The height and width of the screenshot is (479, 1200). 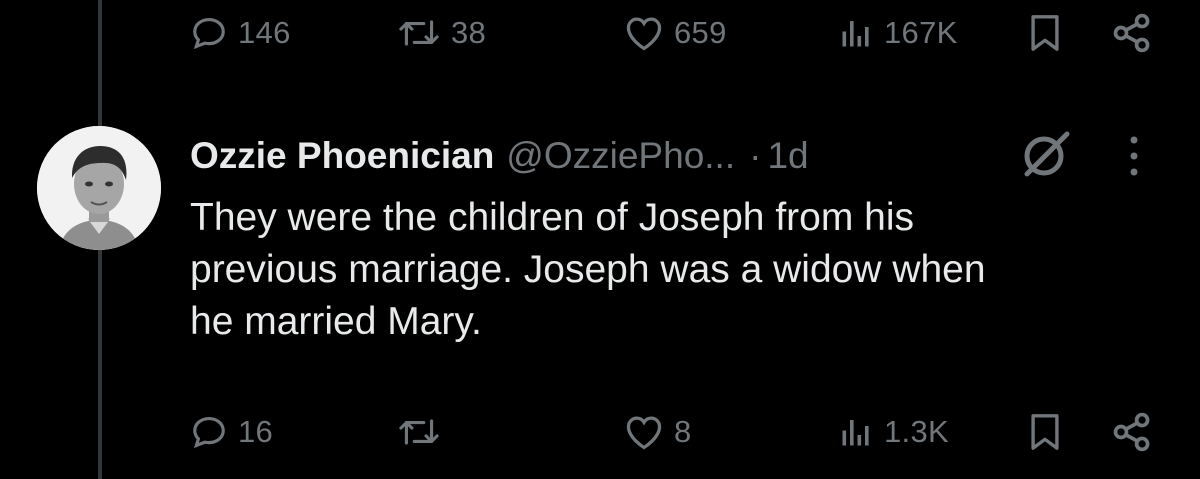 I want to click on profile-photo, so click(x=99, y=188).